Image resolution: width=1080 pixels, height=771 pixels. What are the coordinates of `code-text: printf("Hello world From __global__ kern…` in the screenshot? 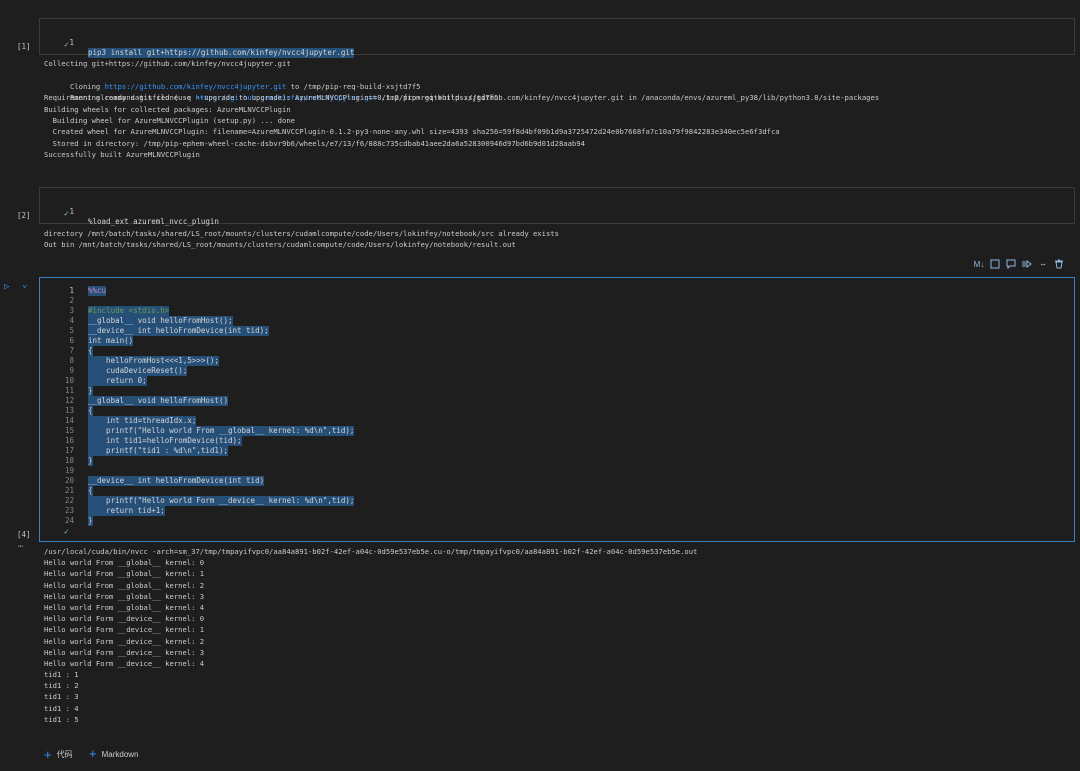 It's located at (221, 431).